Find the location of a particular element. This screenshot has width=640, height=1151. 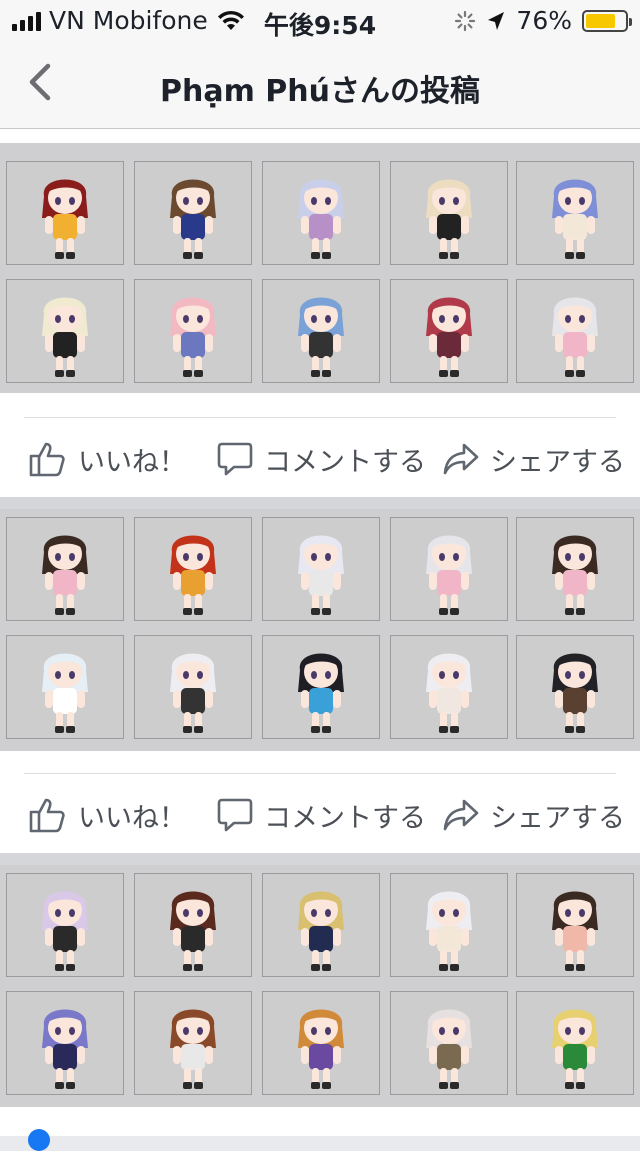

page-title: Phạm Phúさんの投稿 is located at coordinates (320, 91).